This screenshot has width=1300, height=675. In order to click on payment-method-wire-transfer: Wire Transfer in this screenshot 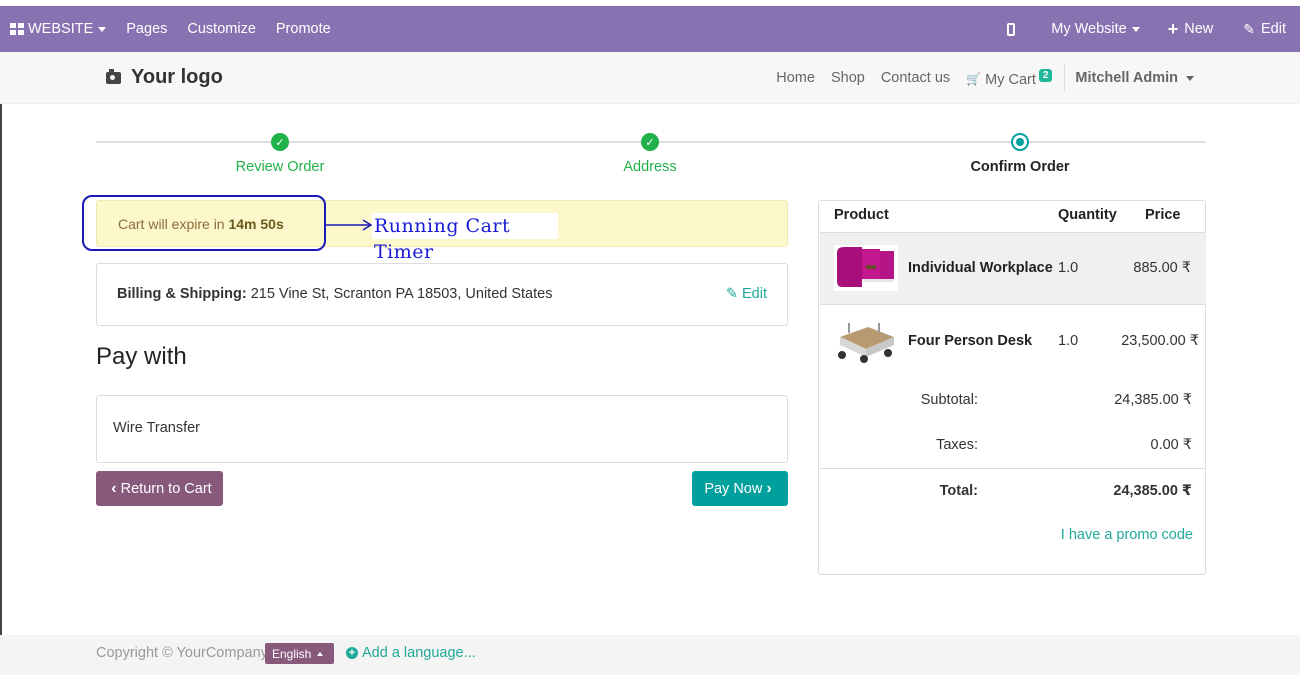, I will do `click(442, 429)`.